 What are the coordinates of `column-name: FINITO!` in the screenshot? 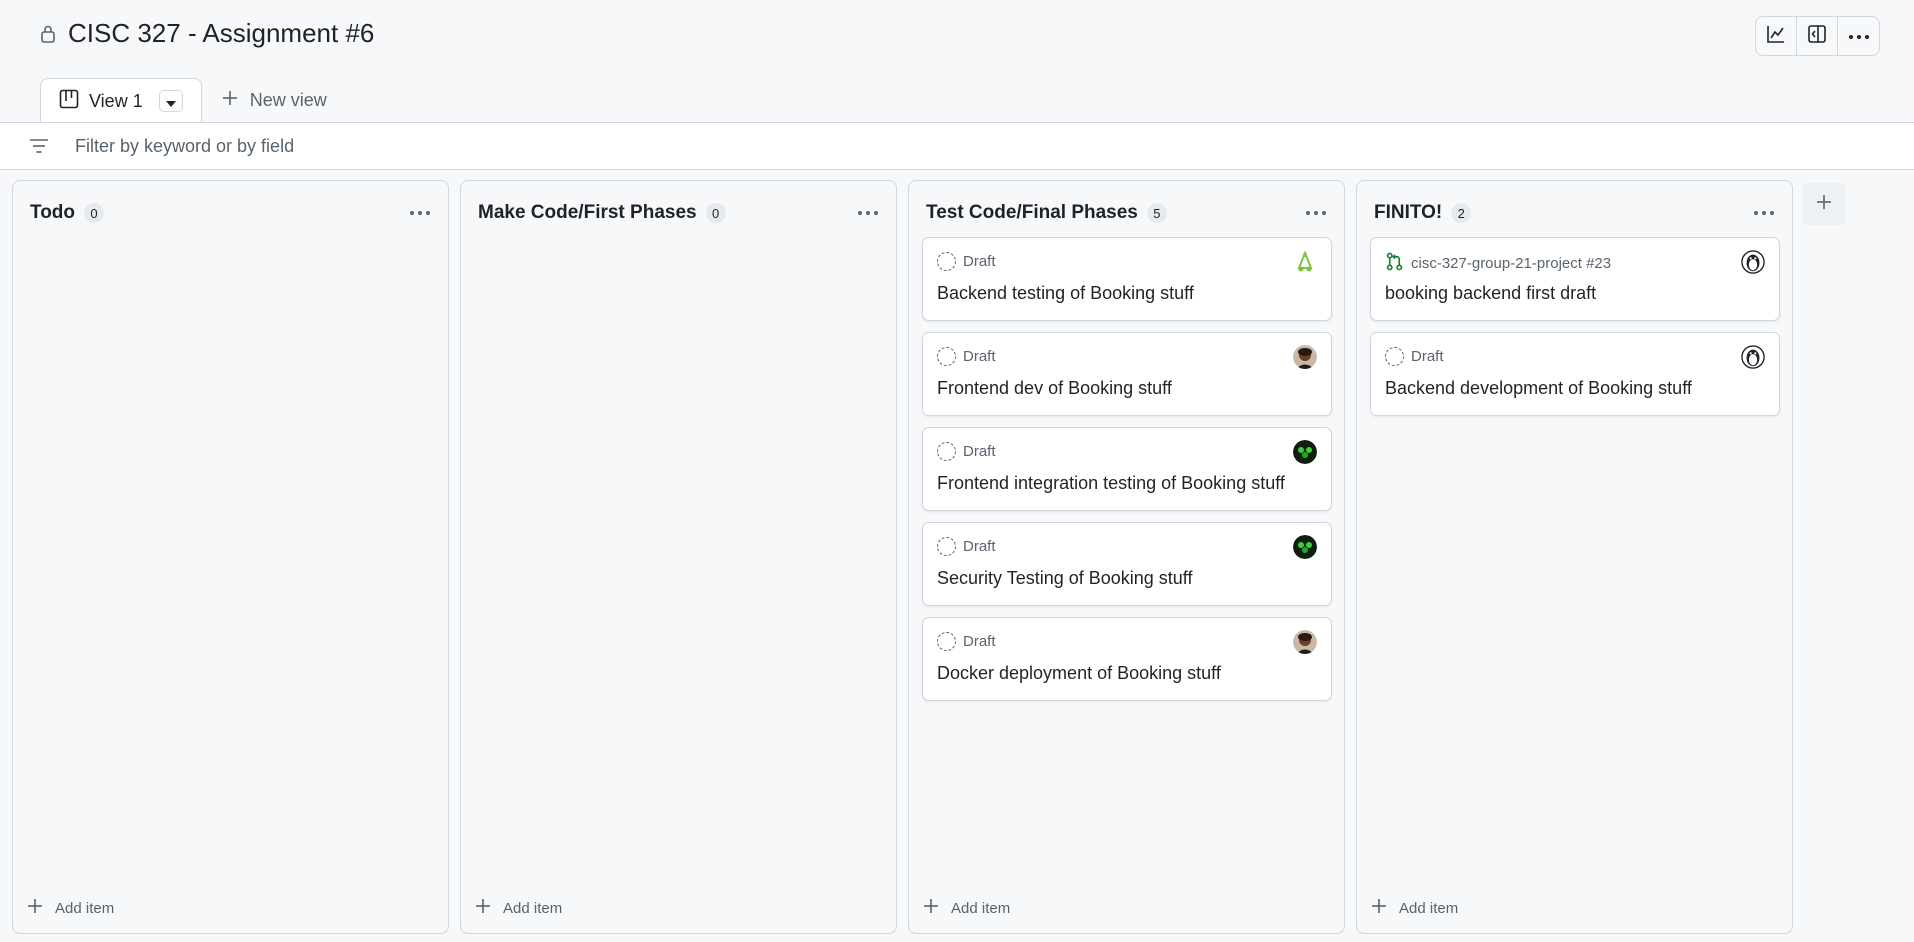 It's located at (1408, 212).